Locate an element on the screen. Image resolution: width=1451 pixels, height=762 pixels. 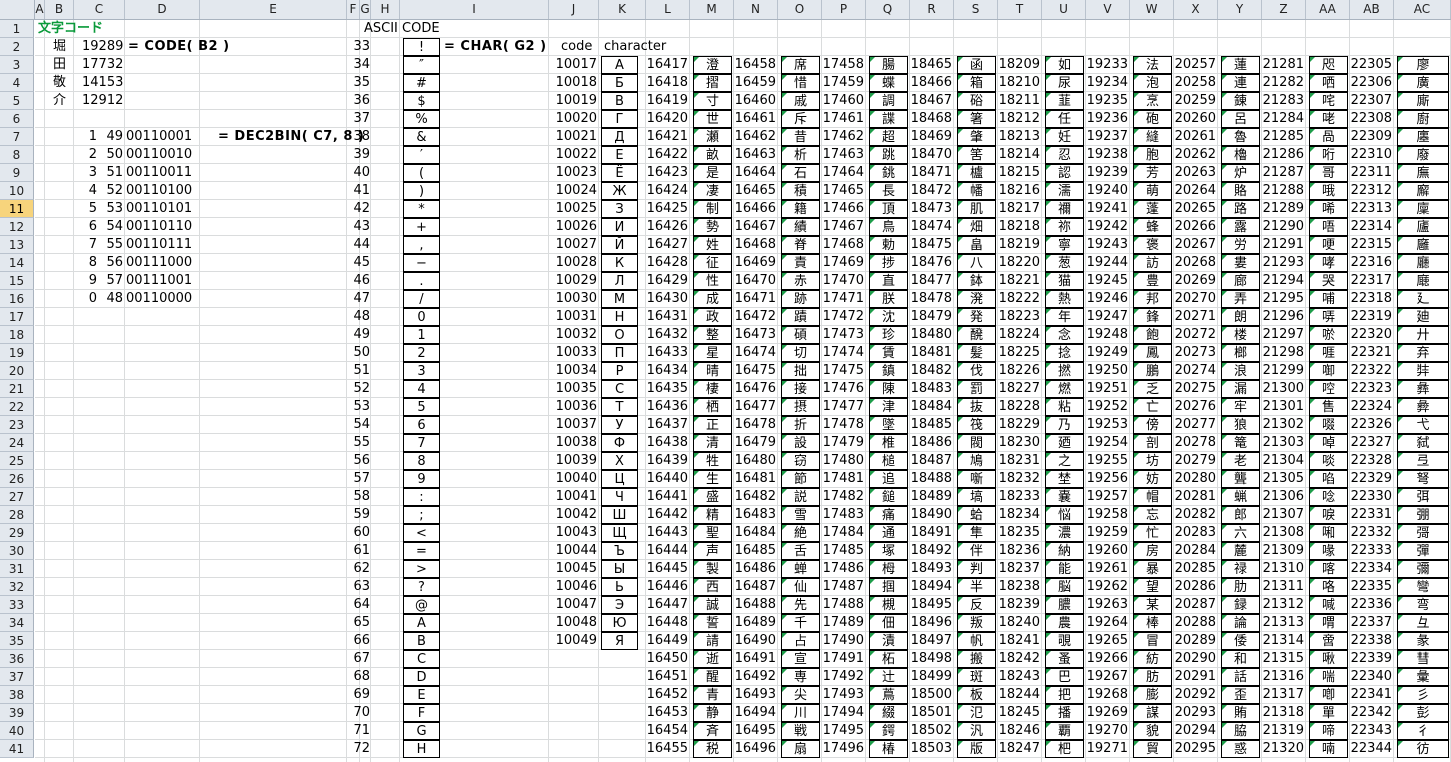
kanji-char-cell: 彖 is located at coordinates (1423, 641).